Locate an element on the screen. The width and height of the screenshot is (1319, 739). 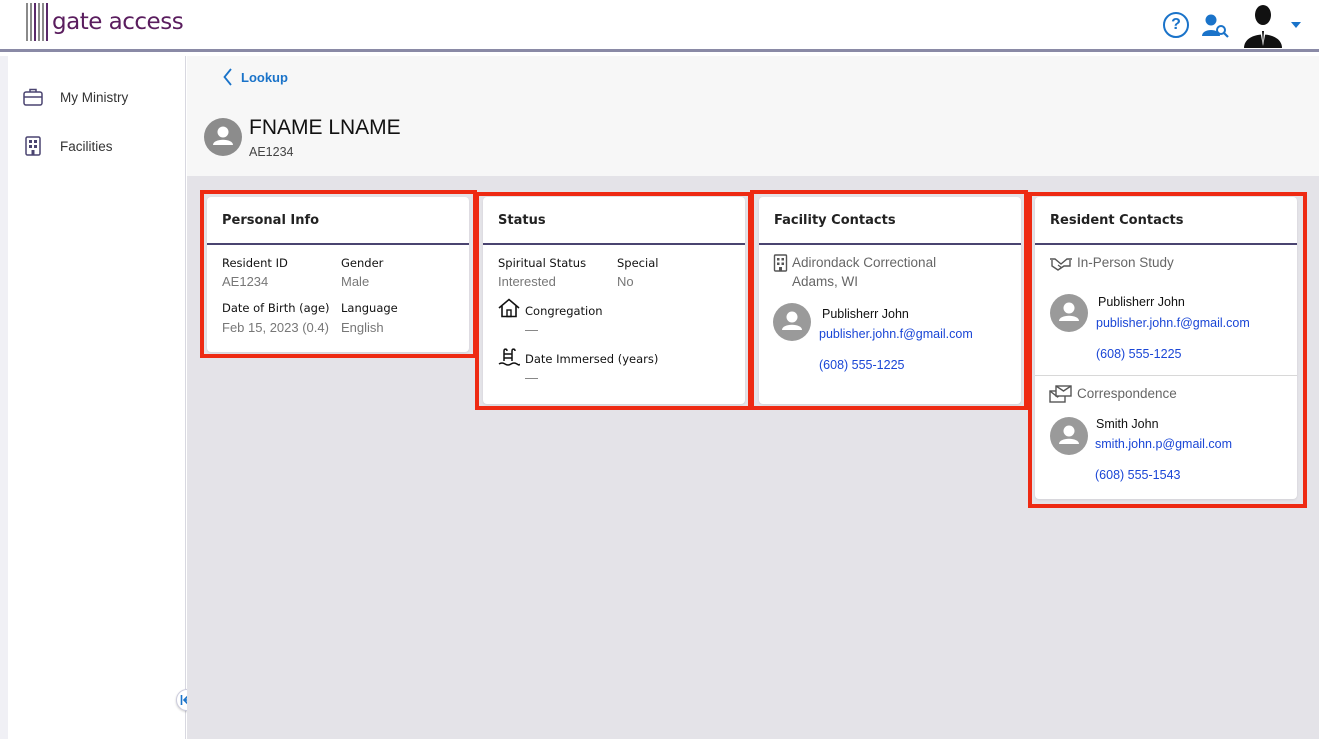
back-link-label: Lookup is located at coordinates (264, 77).